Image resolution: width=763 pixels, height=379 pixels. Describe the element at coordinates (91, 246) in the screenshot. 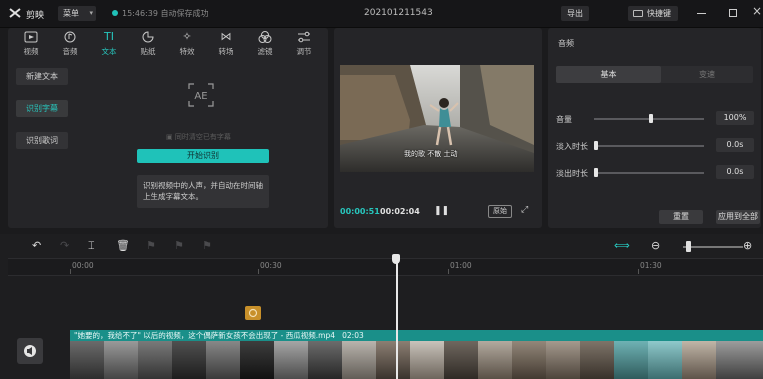

I see `split-icon: ⌶` at that location.